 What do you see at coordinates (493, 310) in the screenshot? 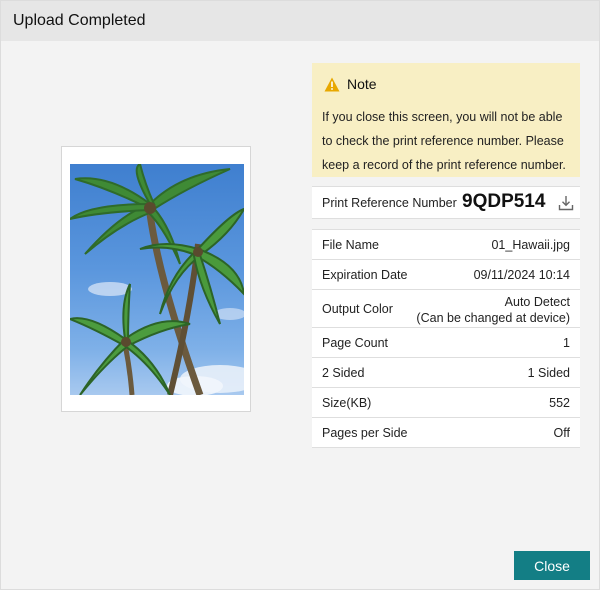
I see `detail-value: Auto Detect (Can be changed at device)` at bounding box center [493, 310].